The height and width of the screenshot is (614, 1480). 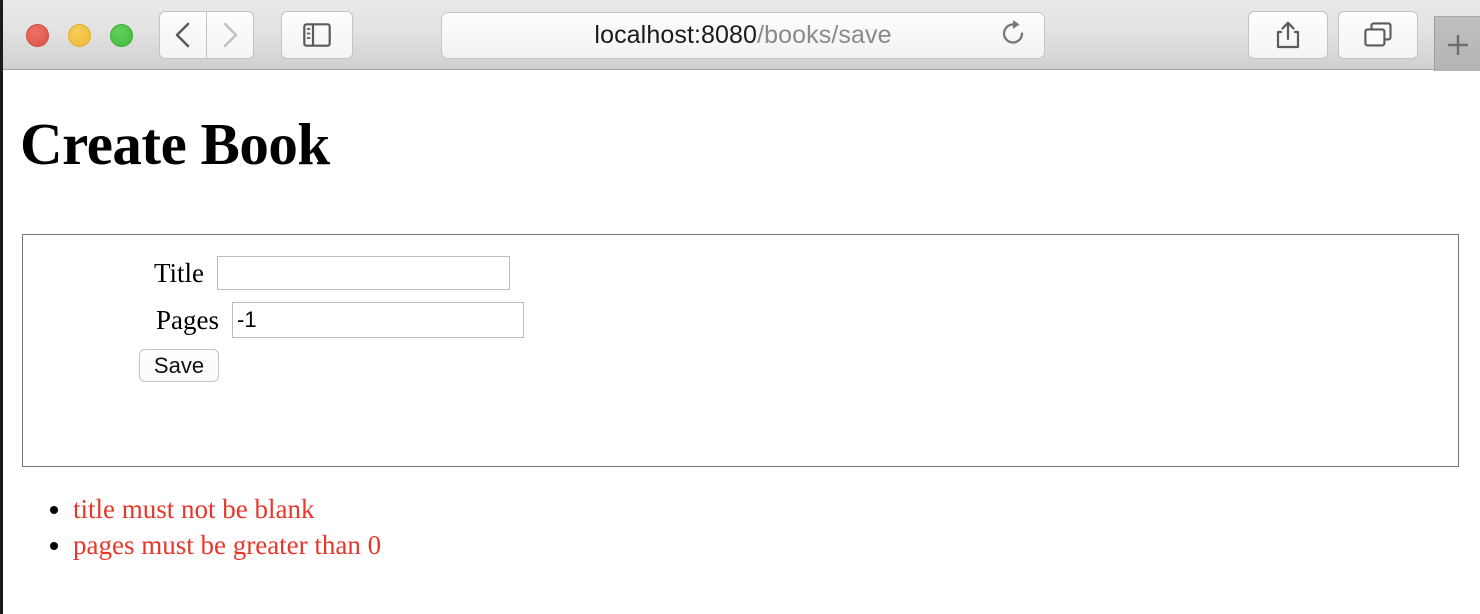 I want to click on sidebar-toggle-icon, so click(x=317, y=35).